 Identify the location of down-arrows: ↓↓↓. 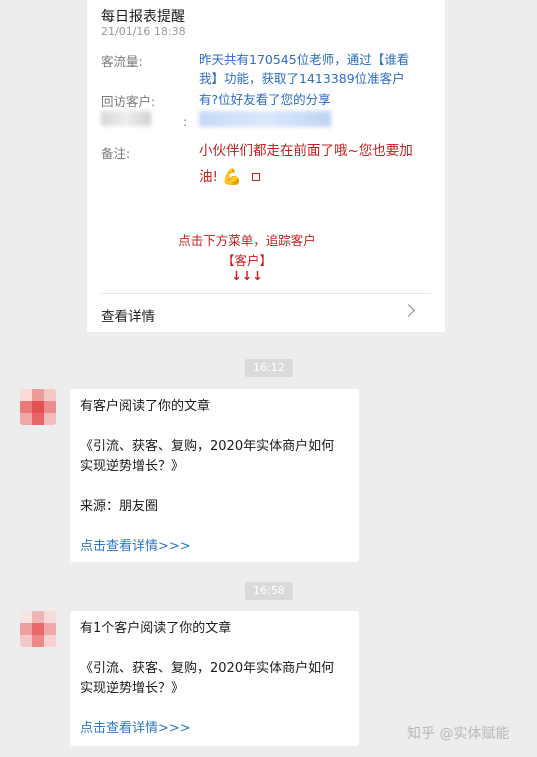
(247, 275).